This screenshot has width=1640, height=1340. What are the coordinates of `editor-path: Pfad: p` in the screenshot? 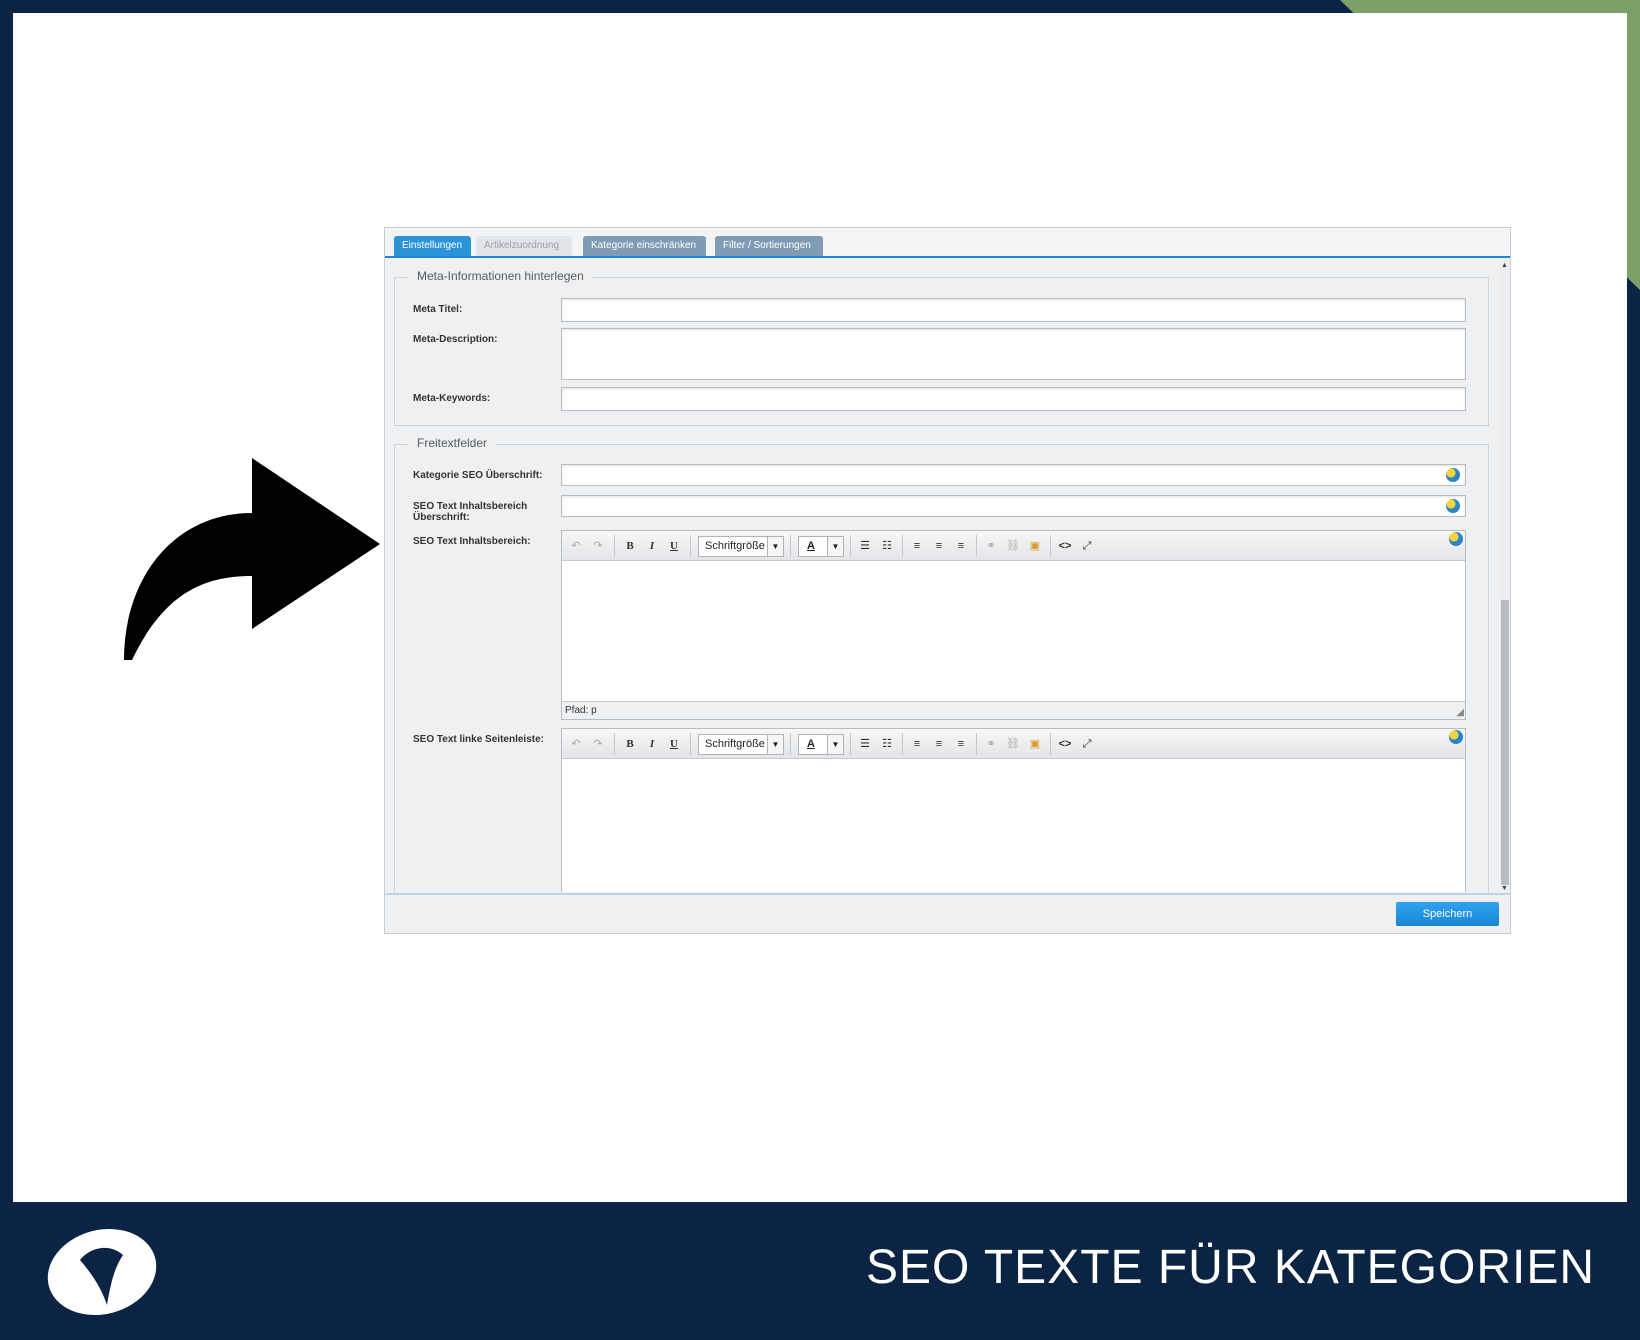 It's located at (581, 710).